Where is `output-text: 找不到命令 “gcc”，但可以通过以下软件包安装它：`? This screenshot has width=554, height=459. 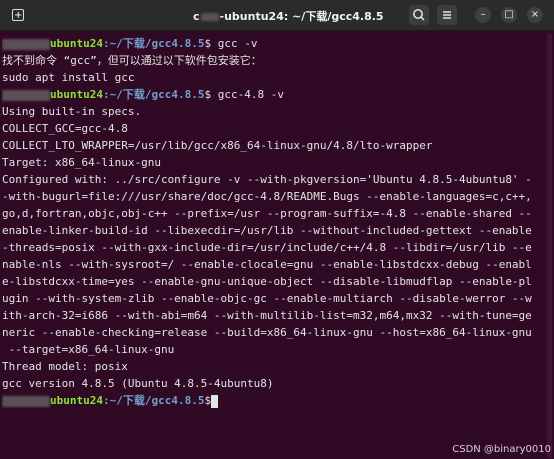
output-text: 找不到命令 “gcc”，但可以通过以下软件包安装它： is located at coordinates (132, 60).